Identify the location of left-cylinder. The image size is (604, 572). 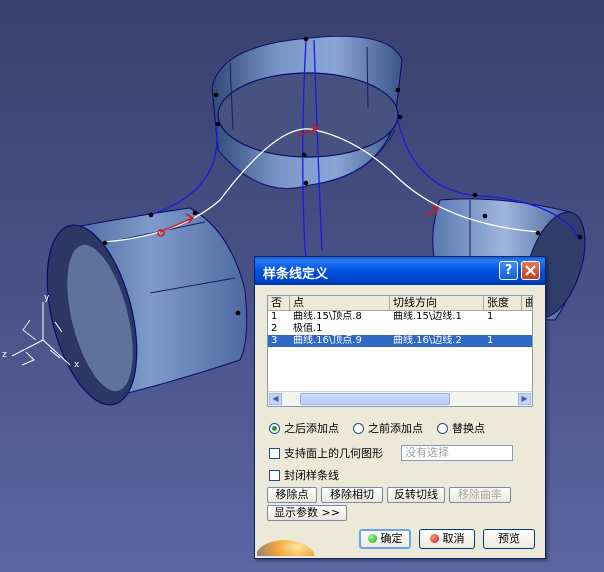
(147, 306).